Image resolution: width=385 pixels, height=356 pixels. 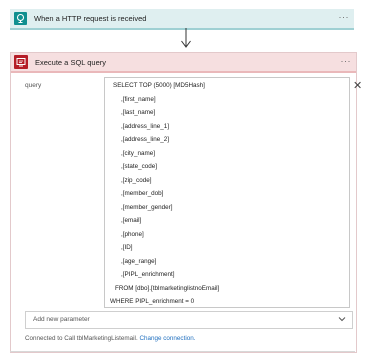 What do you see at coordinates (145, 139) in the screenshot?
I see `query-line: ,[address_line_2]` at bounding box center [145, 139].